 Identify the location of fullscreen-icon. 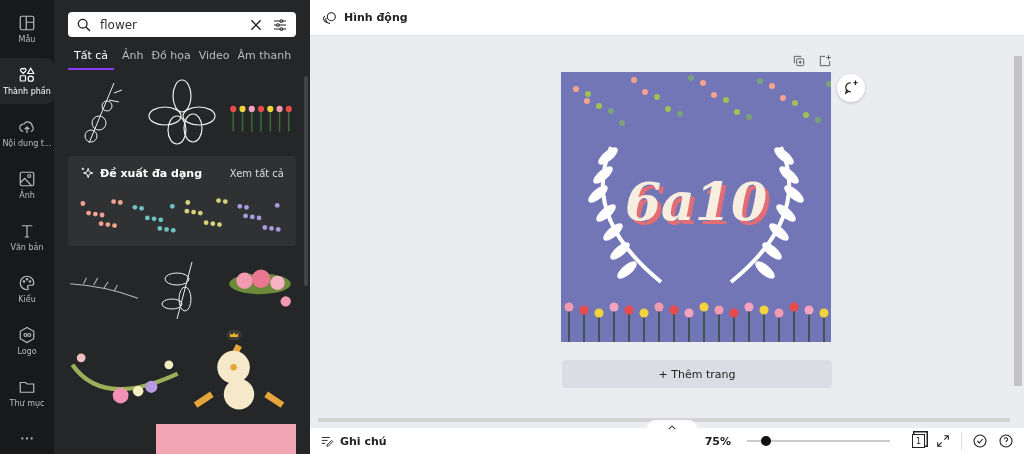
(943, 441).